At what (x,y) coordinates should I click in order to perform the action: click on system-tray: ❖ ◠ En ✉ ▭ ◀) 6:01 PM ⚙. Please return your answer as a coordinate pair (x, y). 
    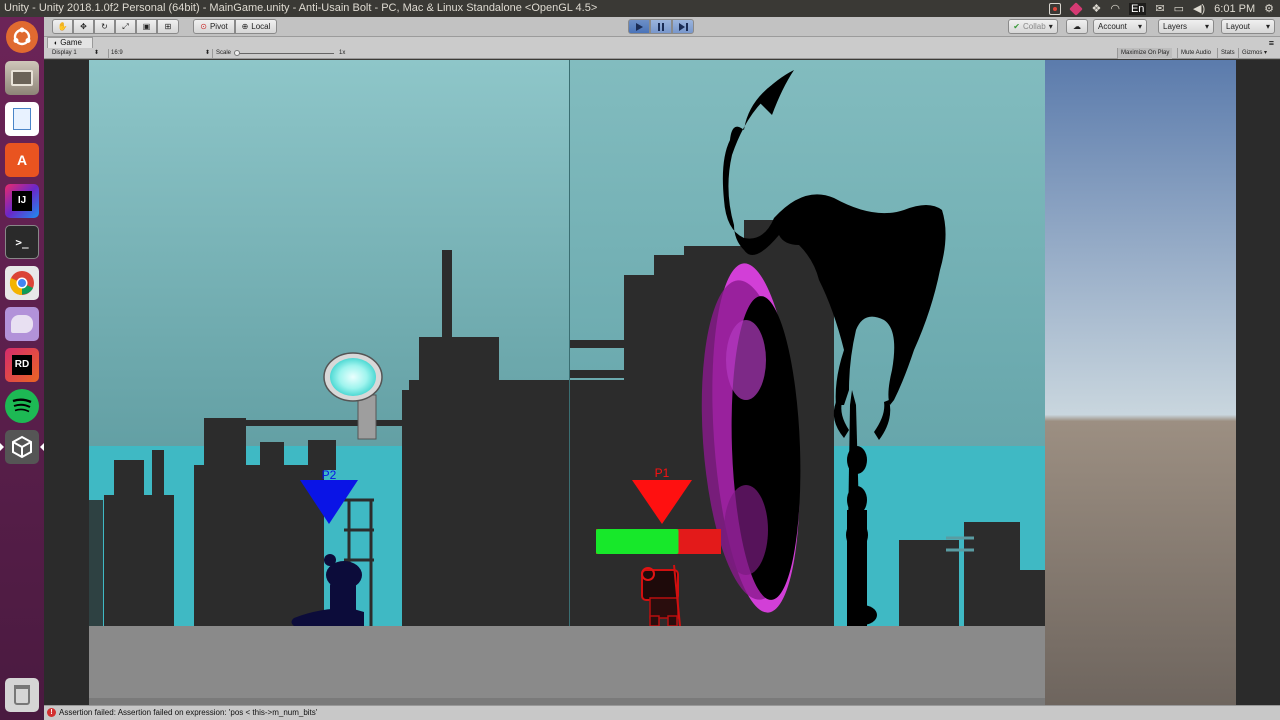
    Looking at the image, I should click on (1161, 8).